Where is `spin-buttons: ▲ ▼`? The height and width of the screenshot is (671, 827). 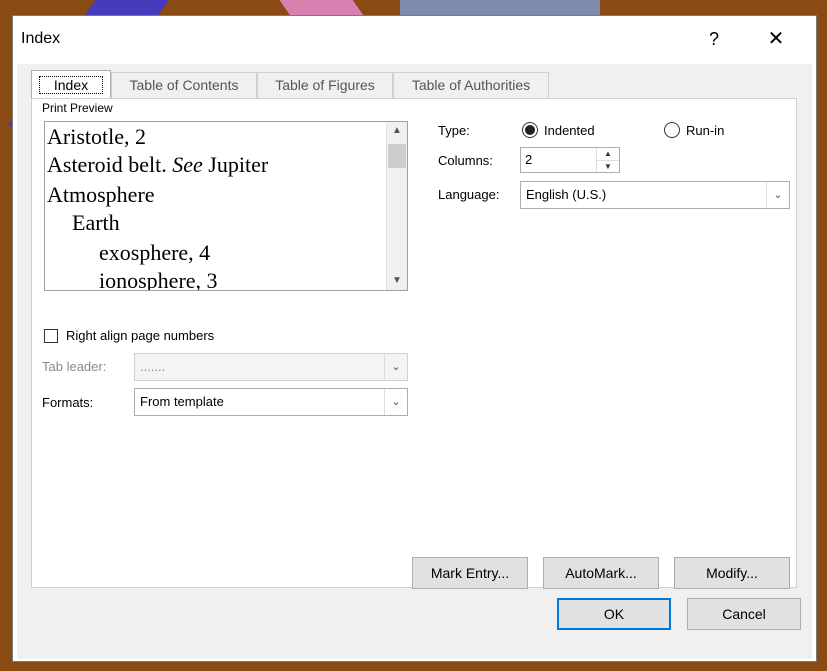 spin-buttons: ▲ ▼ is located at coordinates (607, 160).